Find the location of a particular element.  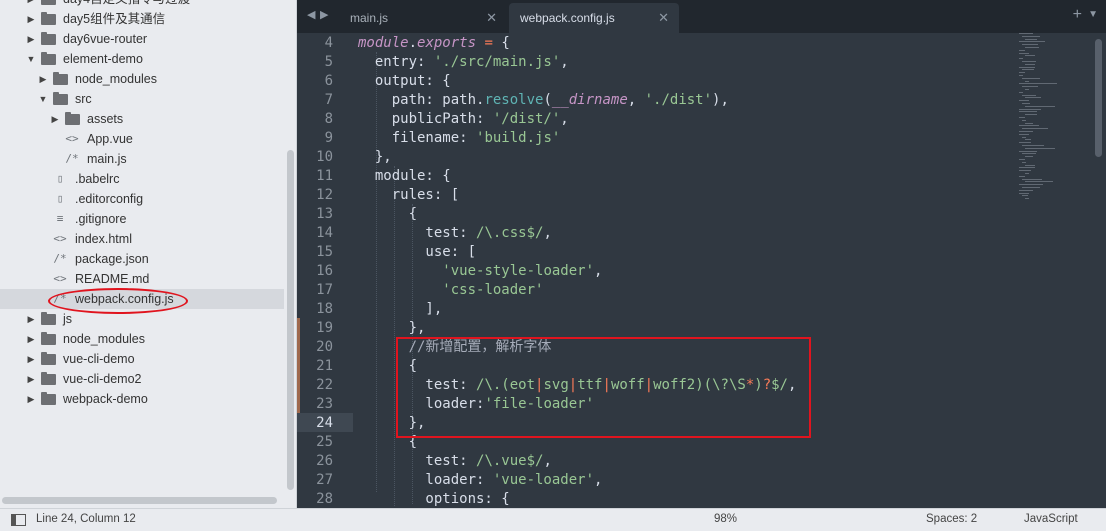

editor-scrollbar is located at coordinates (1098, 98).